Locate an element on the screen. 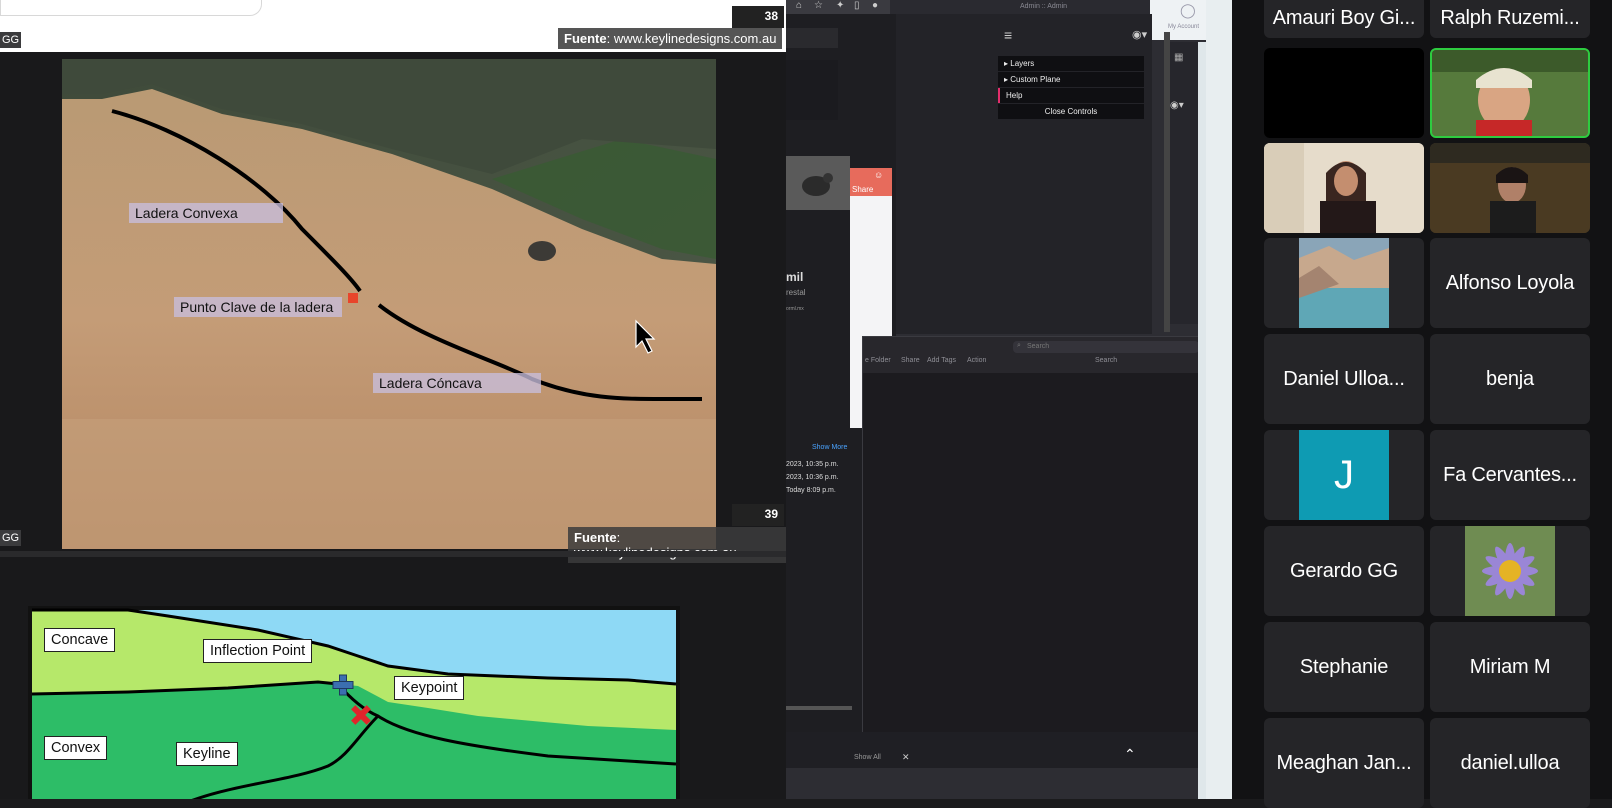  user-menu-icon-2: ◉▾ is located at coordinates (1177, 105).